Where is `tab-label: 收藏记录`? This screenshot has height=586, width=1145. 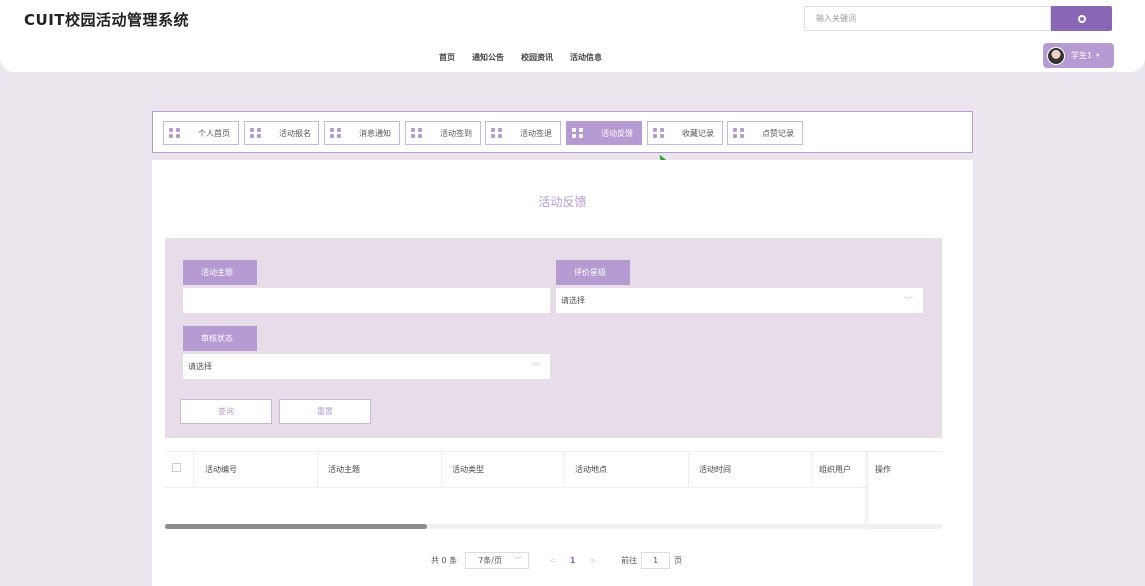 tab-label: 收藏记录 is located at coordinates (698, 133).